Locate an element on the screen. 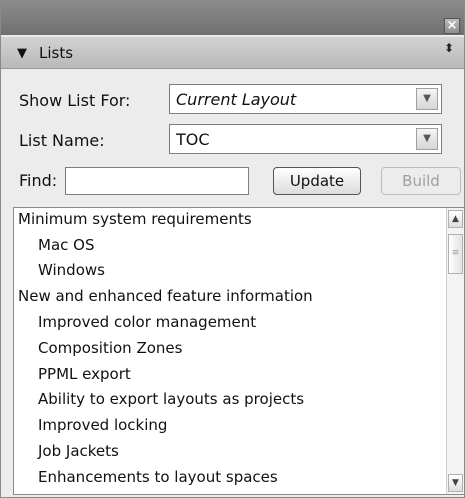 This screenshot has height=498, width=465. find-input is located at coordinates (157, 181).